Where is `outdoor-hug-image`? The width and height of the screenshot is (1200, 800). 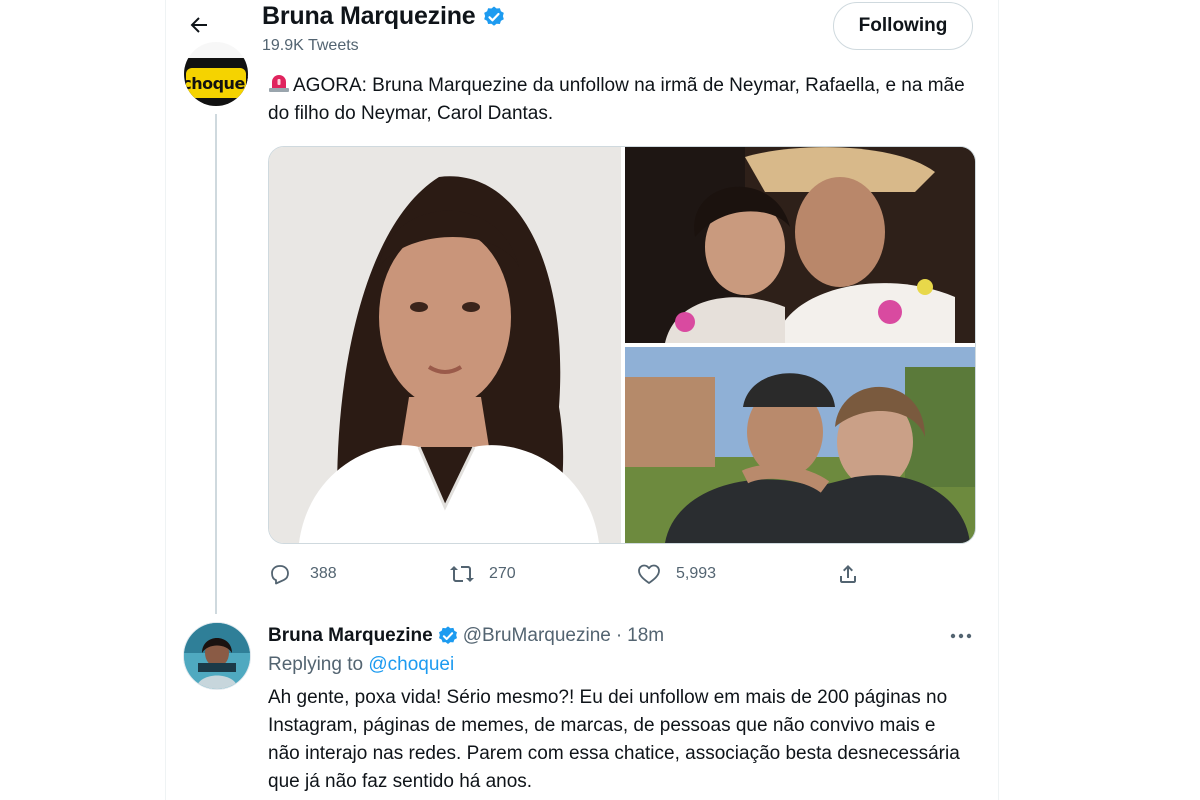 outdoor-hug-image is located at coordinates (800, 445).